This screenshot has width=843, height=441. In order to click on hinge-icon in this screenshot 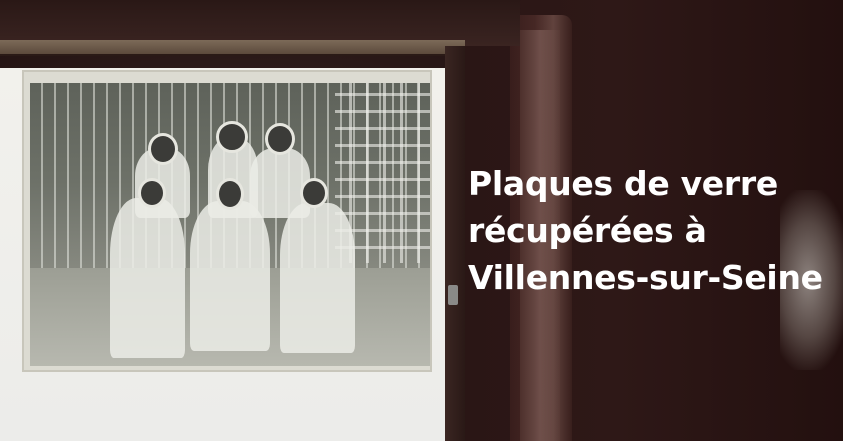, I will do `click(453, 295)`.